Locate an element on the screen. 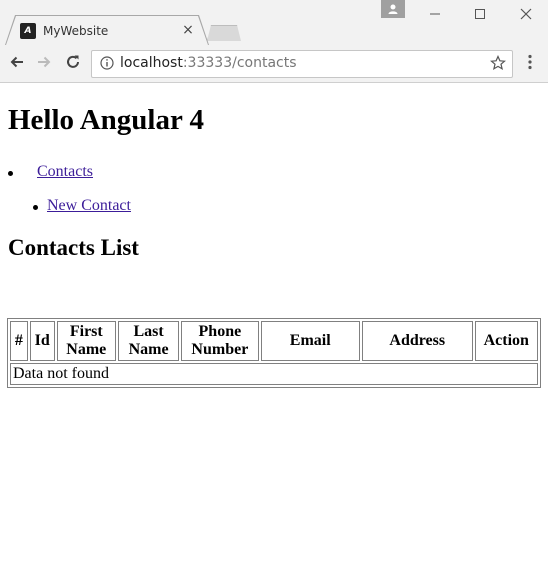 This screenshot has width=548, height=571. column-header-address: Address is located at coordinates (417, 341).